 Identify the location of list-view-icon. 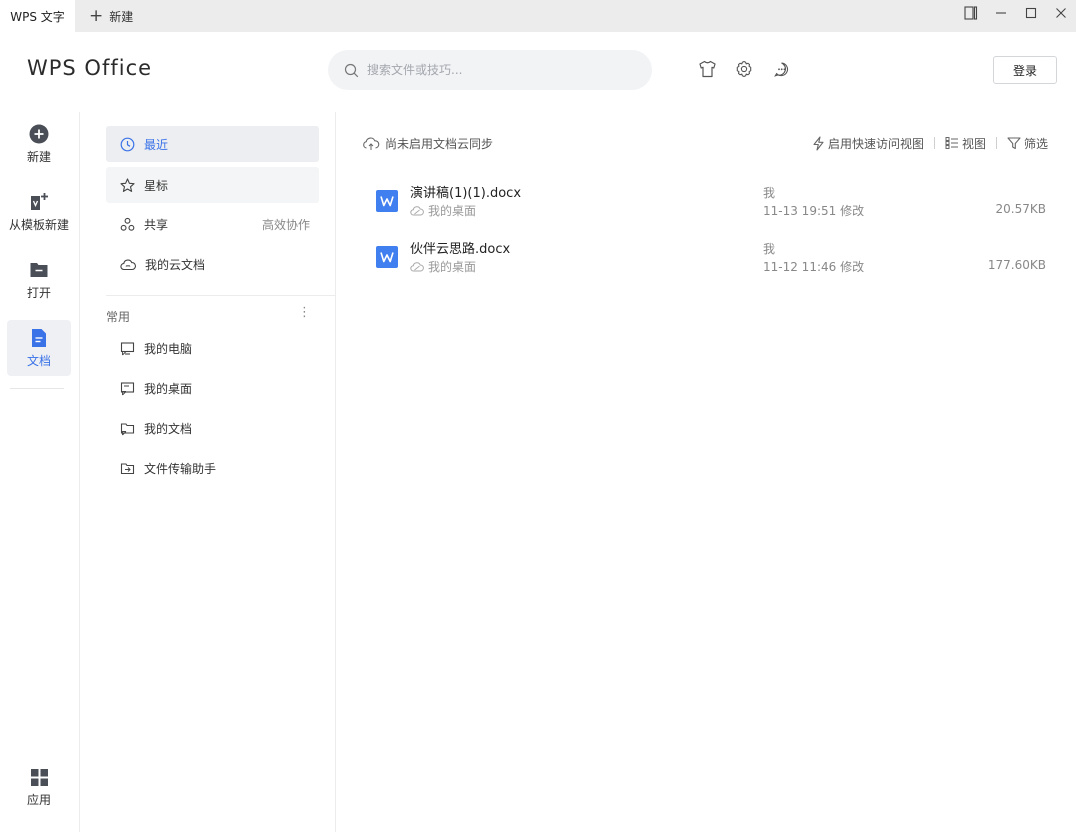
(951, 143).